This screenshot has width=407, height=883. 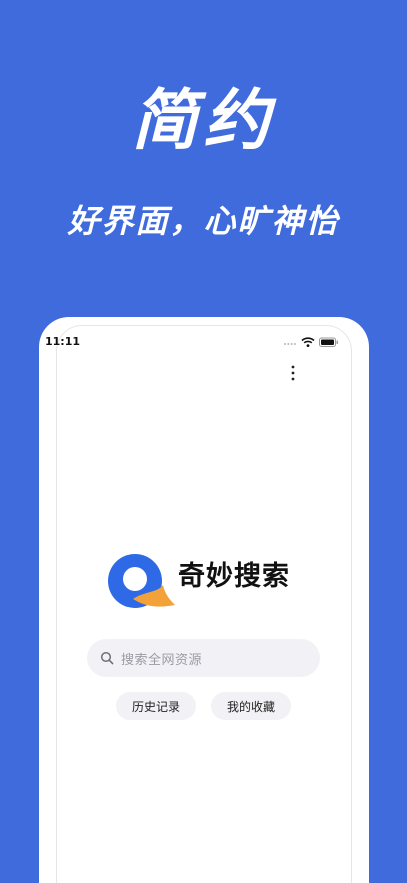 What do you see at coordinates (203, 221) in the screenshot?
I see `promo-subline: 好界面，心旷神怡` at bounding box center [203, 221].